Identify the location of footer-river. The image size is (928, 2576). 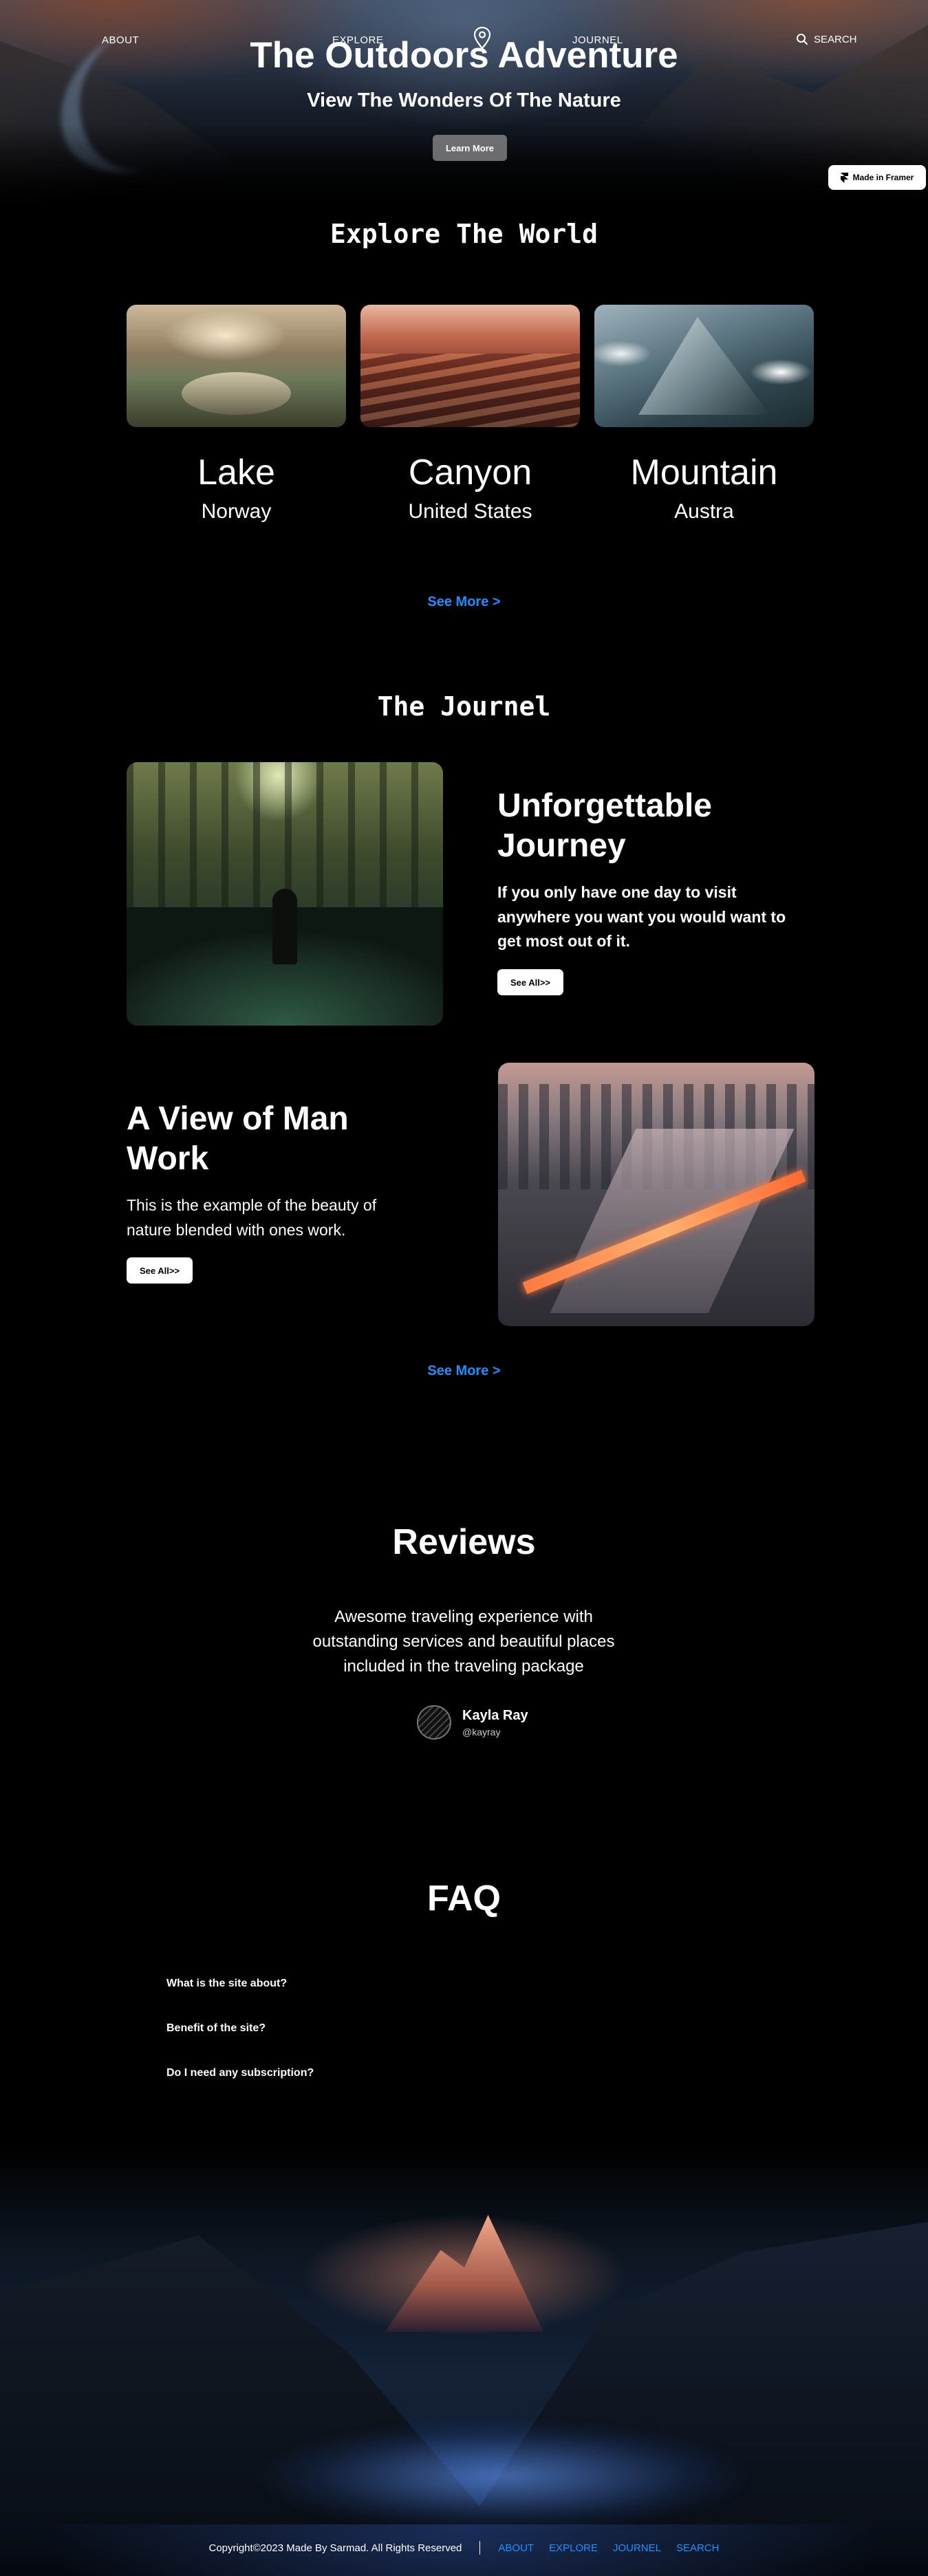
(502, 2476).